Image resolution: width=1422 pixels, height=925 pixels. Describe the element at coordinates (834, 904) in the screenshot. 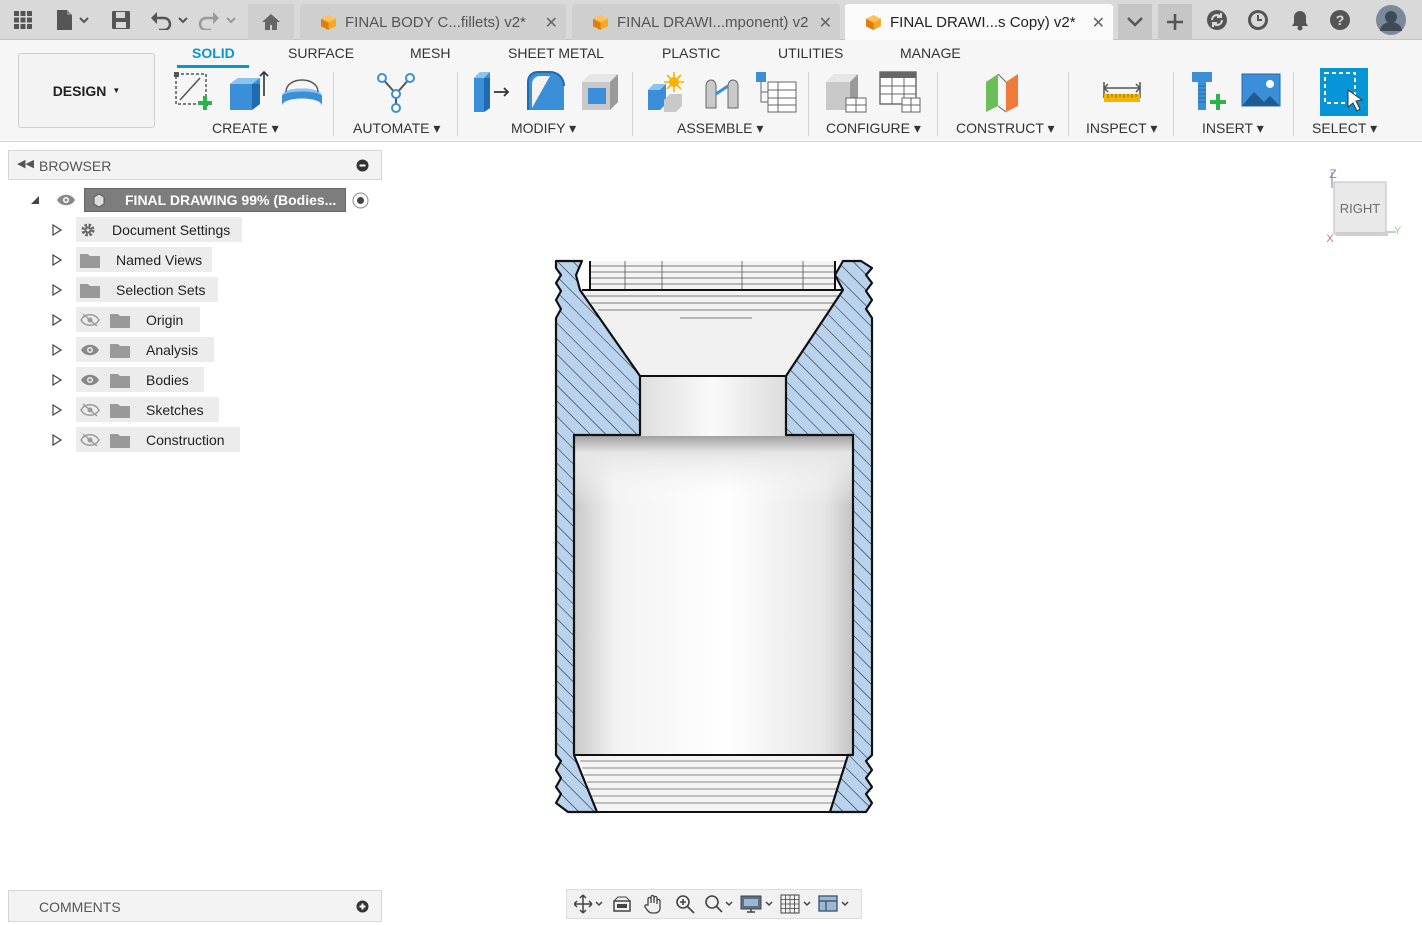

I see `viewports-icon` at that location.